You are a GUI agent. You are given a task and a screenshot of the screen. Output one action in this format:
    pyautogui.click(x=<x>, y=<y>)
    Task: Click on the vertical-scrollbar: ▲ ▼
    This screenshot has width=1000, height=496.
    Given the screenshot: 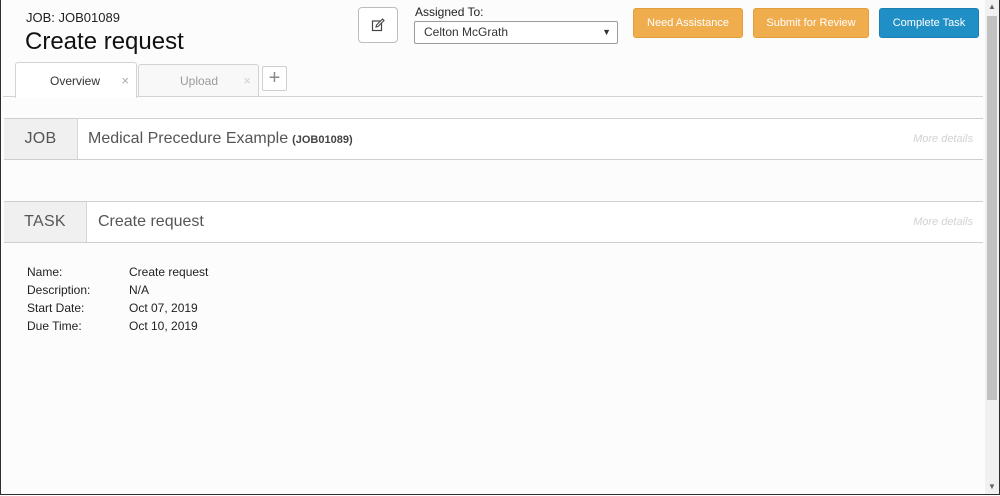 What is the action you would take?
    pyautogui.click(x=992, y=247)
    